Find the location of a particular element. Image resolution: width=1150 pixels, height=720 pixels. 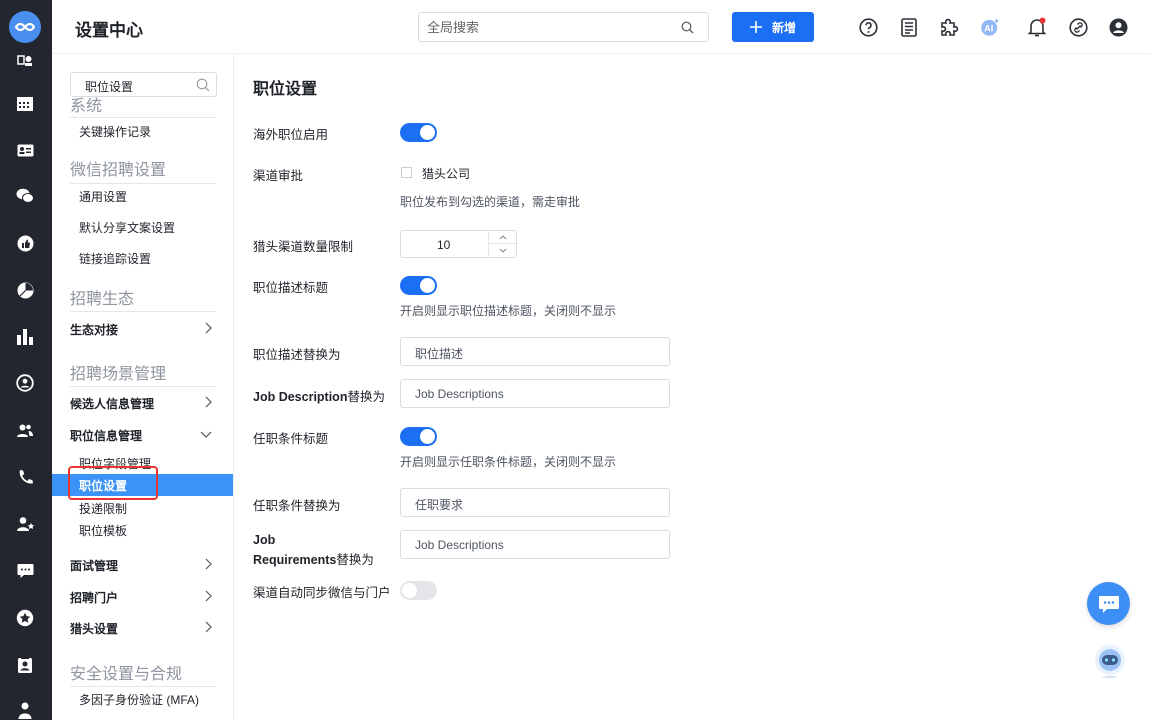

desc-title-label: 职位描述标题 is located at coordinates (291, 288).